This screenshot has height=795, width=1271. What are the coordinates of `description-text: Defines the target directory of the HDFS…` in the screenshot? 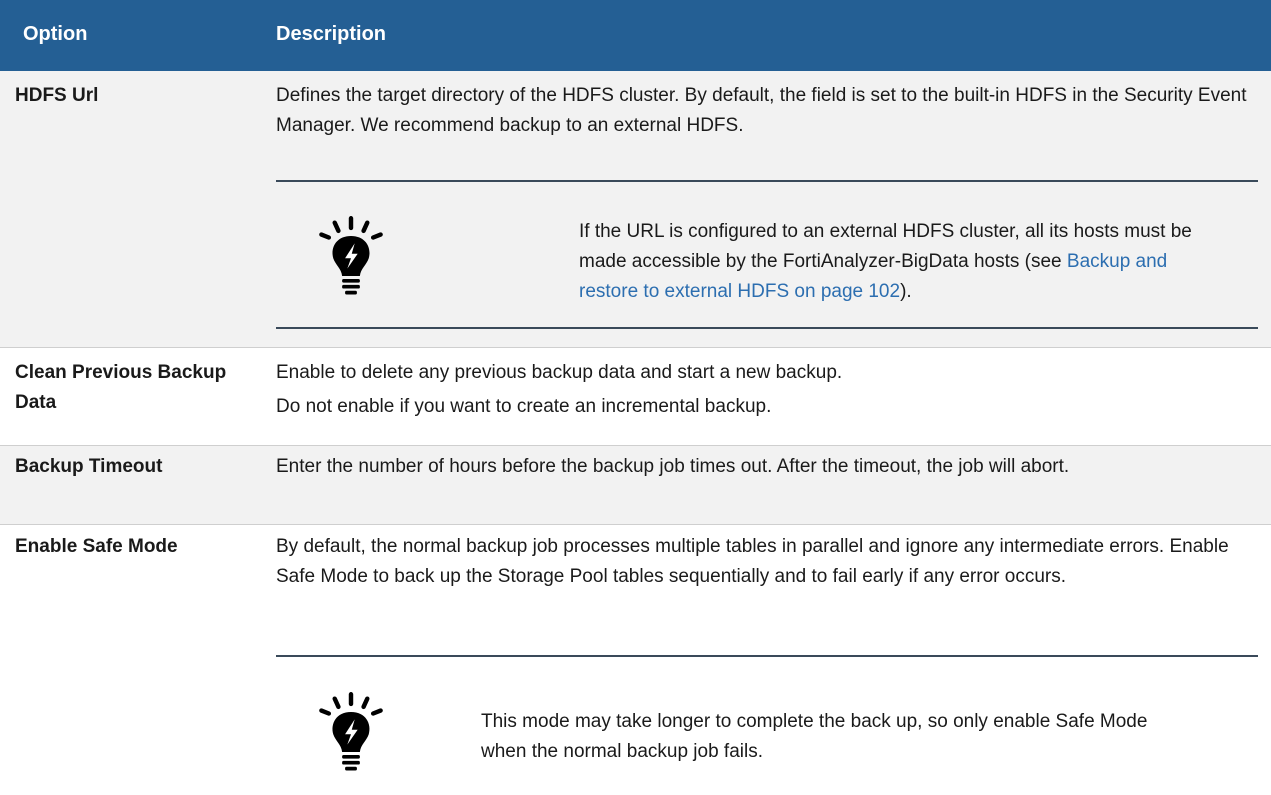 It's located at (761, 110).